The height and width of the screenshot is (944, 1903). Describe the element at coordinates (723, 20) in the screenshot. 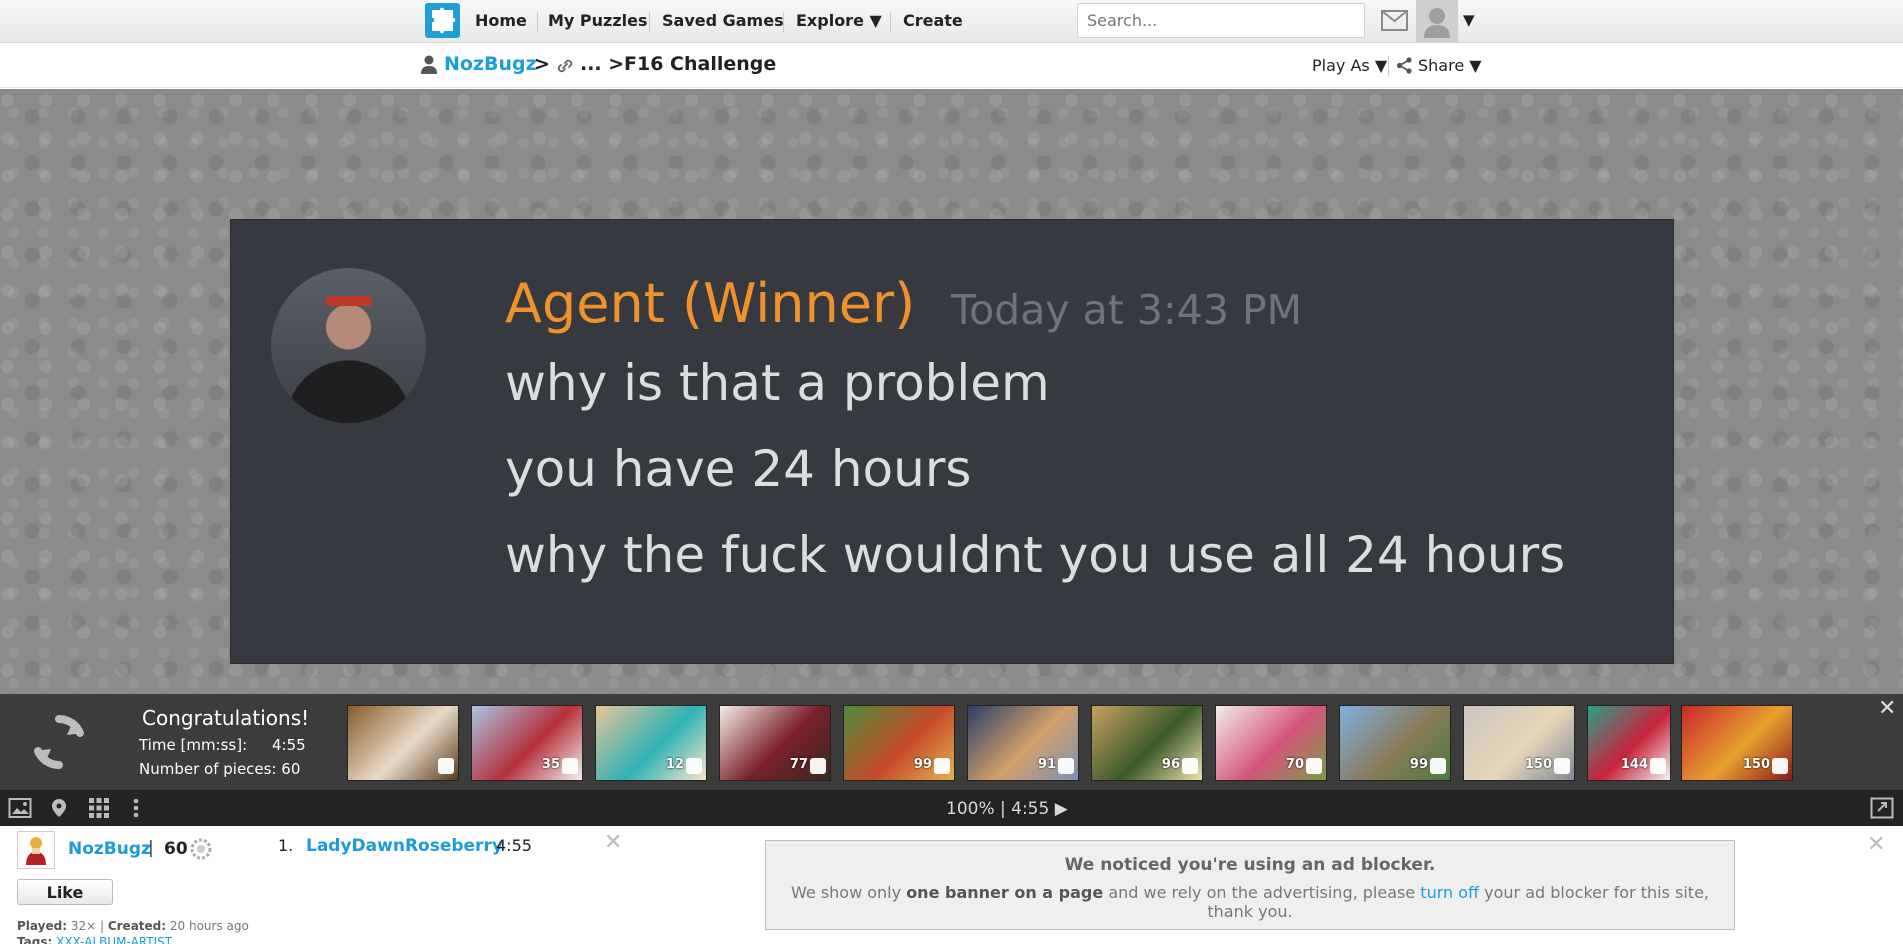

I see `nav-saved-games: Saved Games` at that location.